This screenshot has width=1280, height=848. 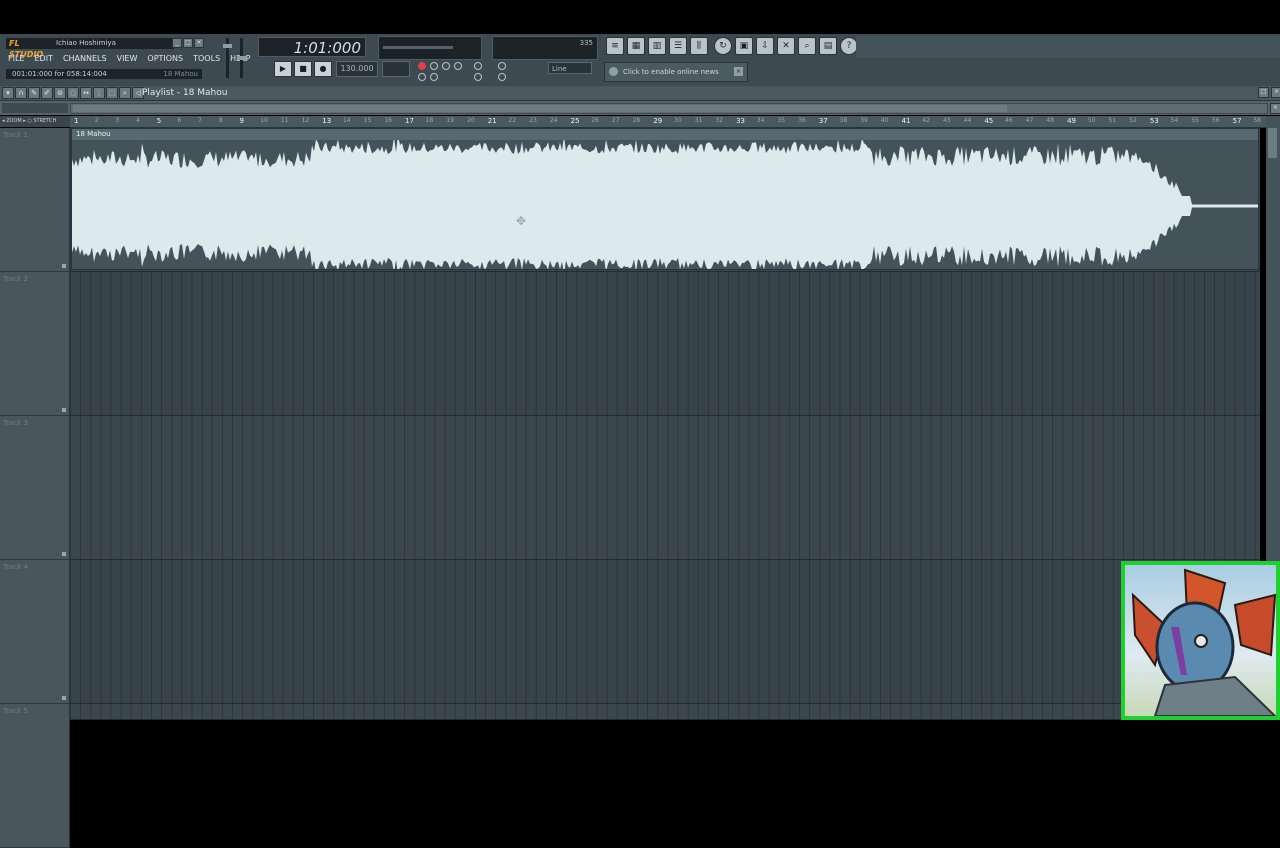 I want to click on pattern-picker, so click(x=35, y=108).